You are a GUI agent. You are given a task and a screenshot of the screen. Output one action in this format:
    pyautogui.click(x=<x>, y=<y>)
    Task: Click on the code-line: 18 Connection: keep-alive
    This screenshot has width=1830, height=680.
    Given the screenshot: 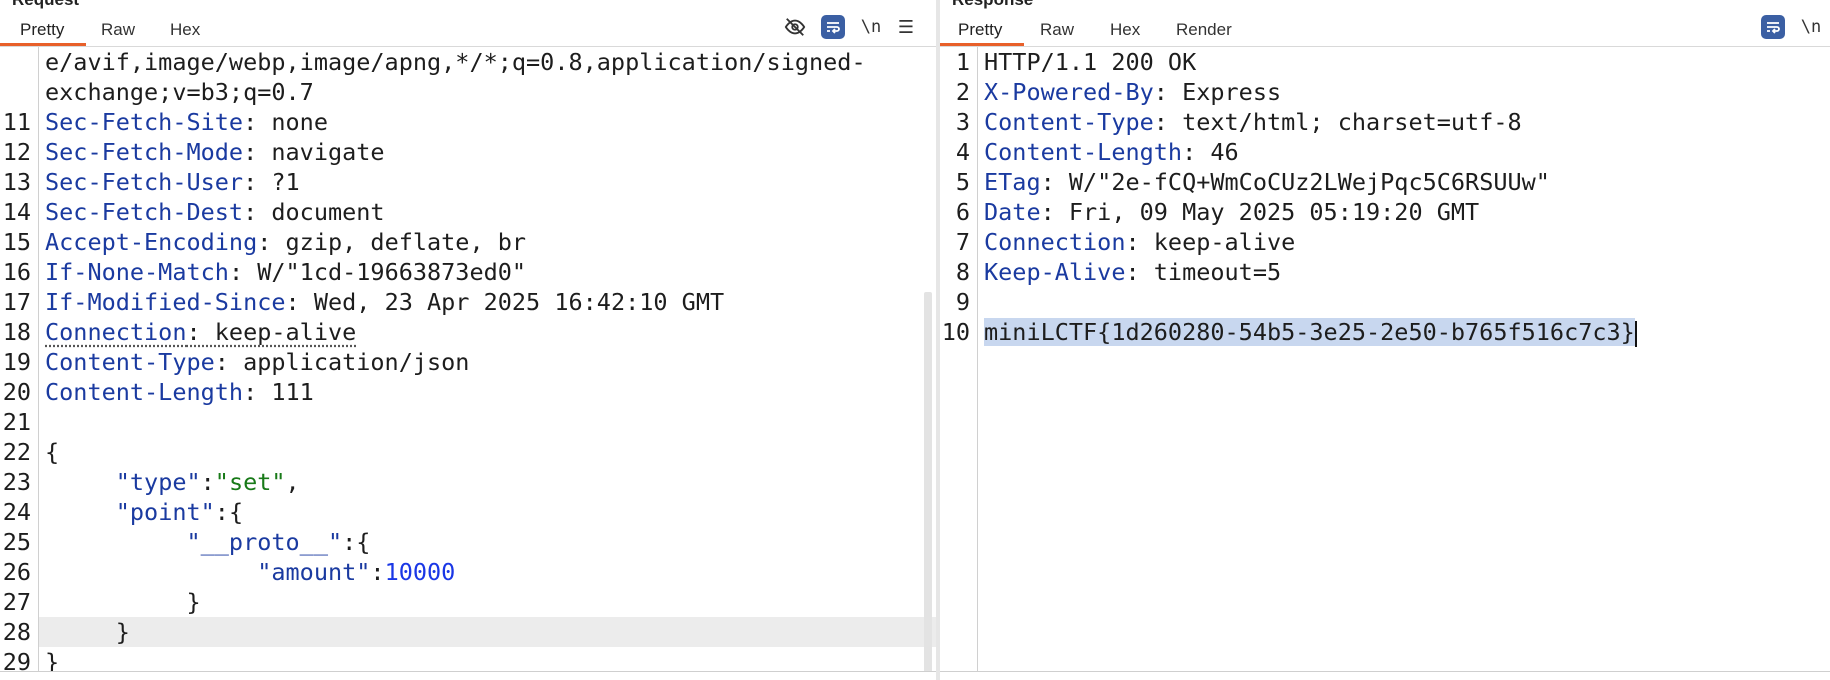 What is the action you would take?
    pyautogui.click(x=468, y=332)
    